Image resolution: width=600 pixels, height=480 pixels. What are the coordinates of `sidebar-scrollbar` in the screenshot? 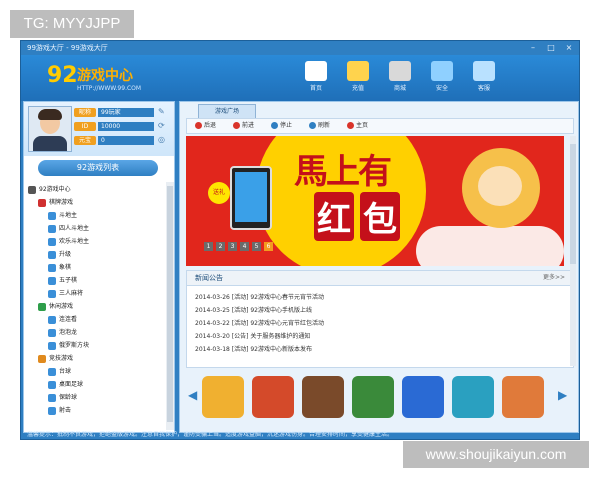 It's located at (170, 306).